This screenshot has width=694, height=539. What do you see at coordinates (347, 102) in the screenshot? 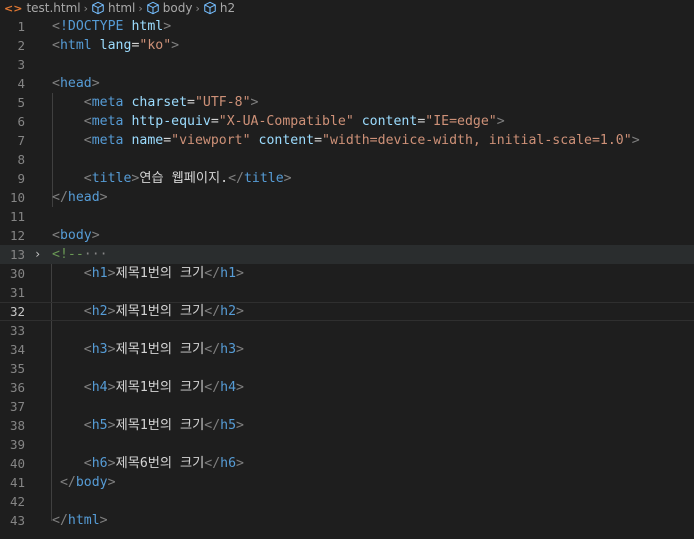
I see `code-line: 5 <meta charset="UTF-8">` at bounding box center [347, 102].